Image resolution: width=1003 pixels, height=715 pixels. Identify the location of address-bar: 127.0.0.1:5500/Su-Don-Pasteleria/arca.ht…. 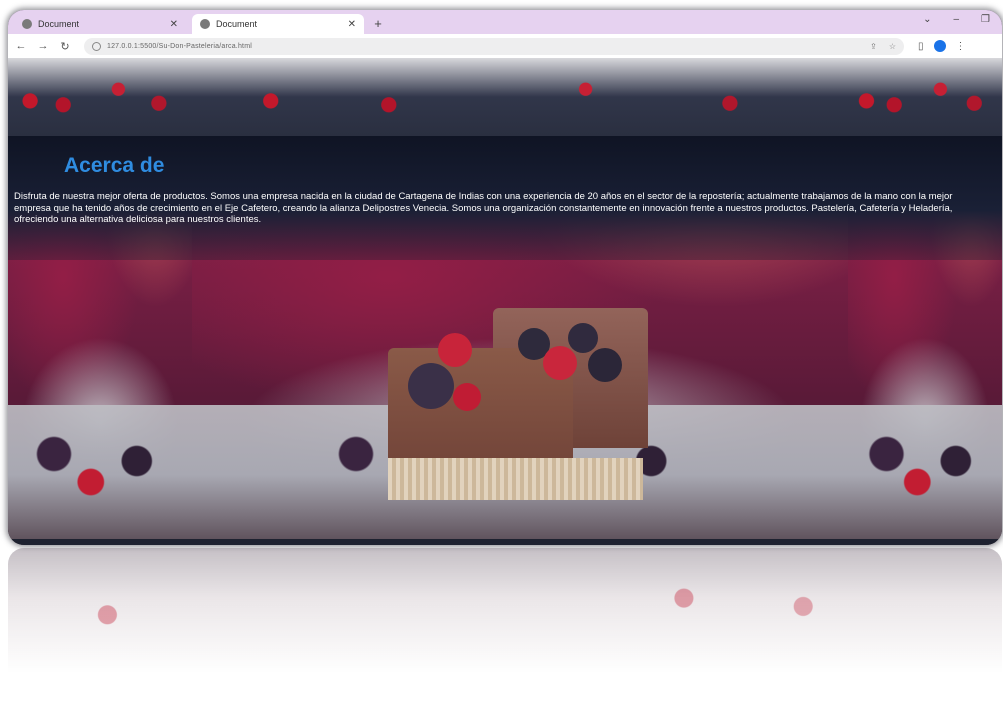
(494, 46).